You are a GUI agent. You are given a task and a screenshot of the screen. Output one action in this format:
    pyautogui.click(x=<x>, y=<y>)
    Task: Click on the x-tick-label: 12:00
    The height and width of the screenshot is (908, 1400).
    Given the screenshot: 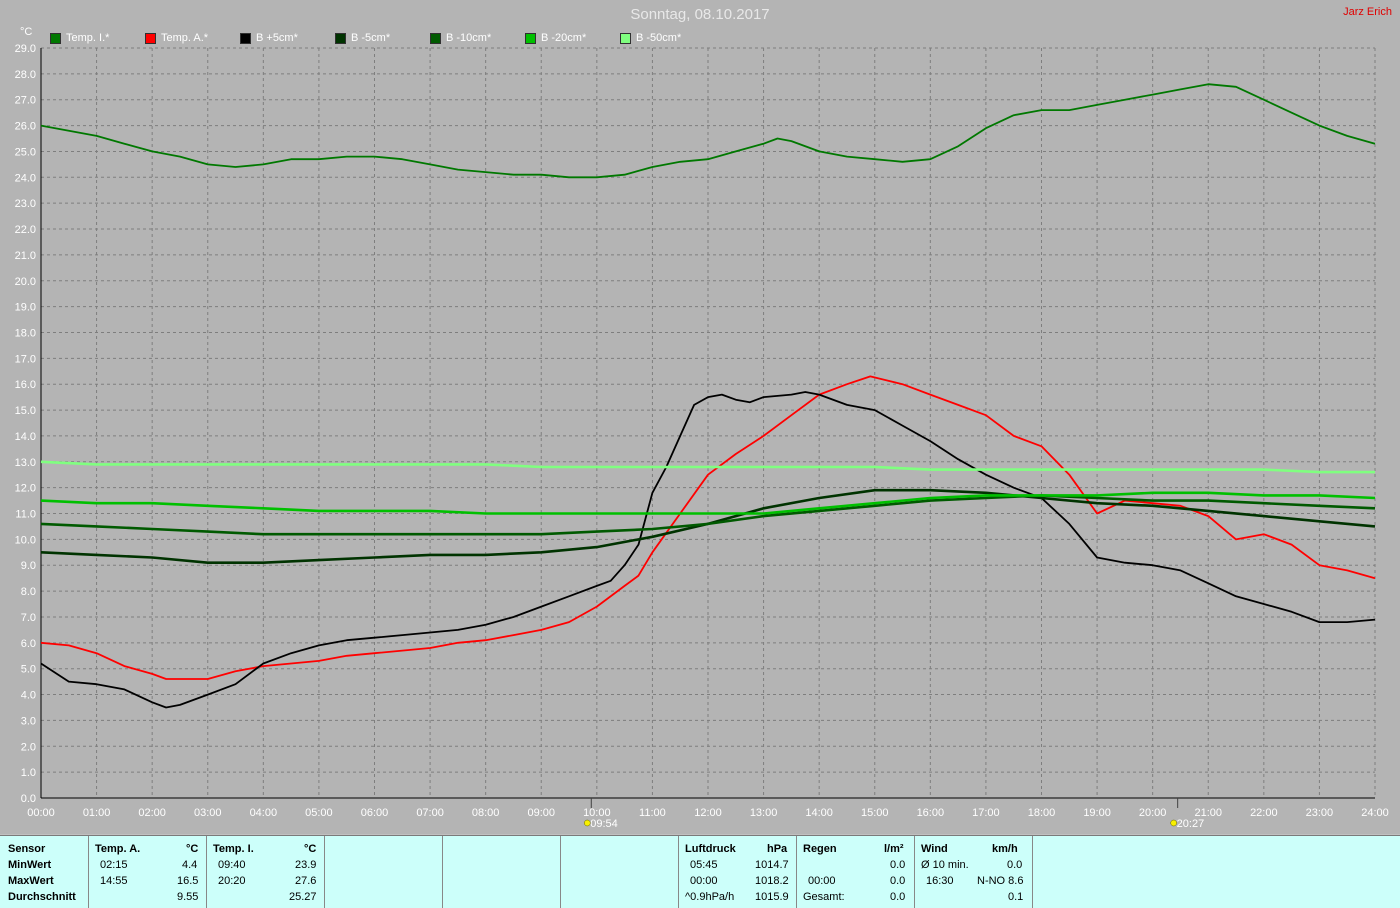 What is the action you would take?
    pyautogui.click(x=708, y=813)
    